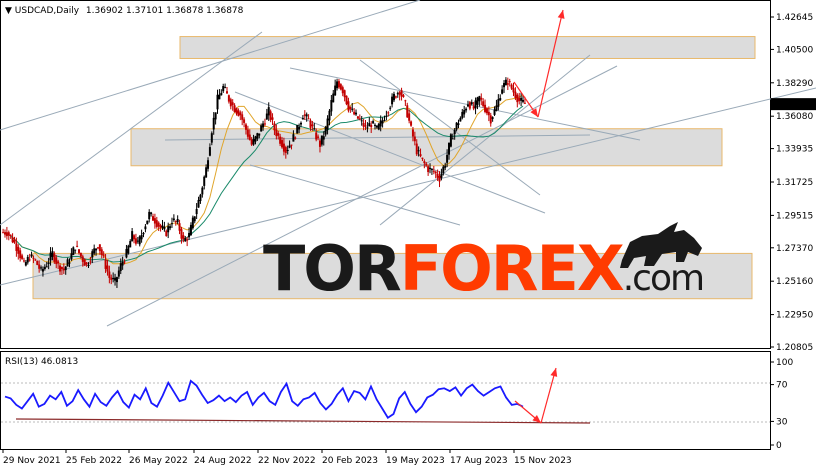  I want to click on time-tick-label: 25 Feb 2022, so click(94, 461).